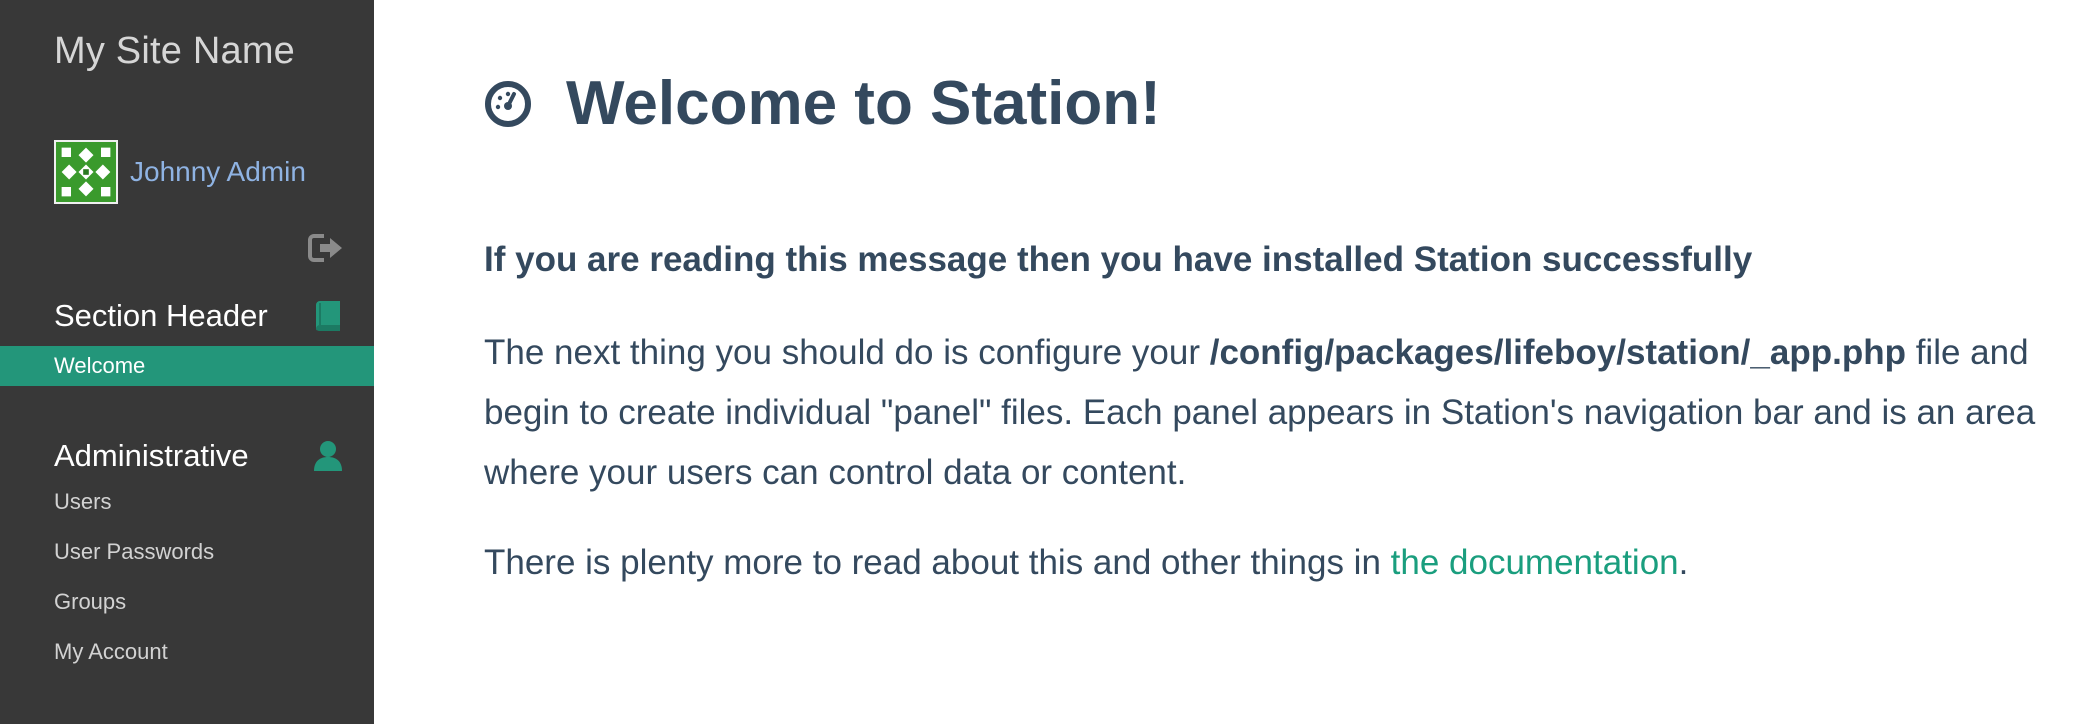 The image size is (2076, 724). I want to click on section-header: Section Header, so click(199, 316).